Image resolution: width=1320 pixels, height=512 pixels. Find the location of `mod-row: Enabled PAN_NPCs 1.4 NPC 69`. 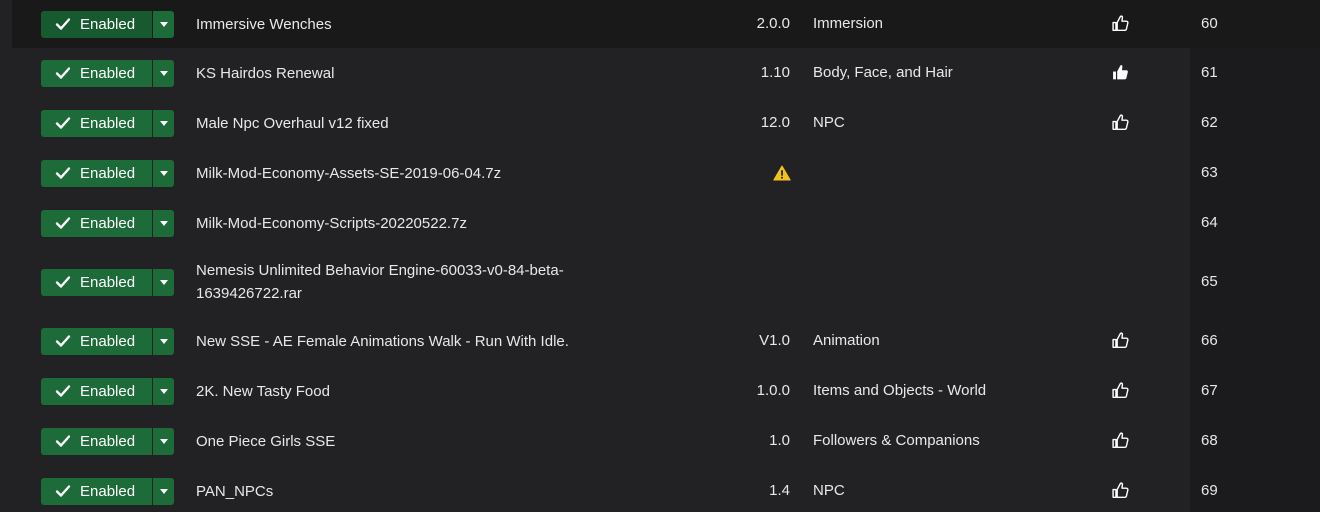

mod-row: Enabled PAN_NPCs 1.4 NPC 69 is located at coordinates (660, 489).